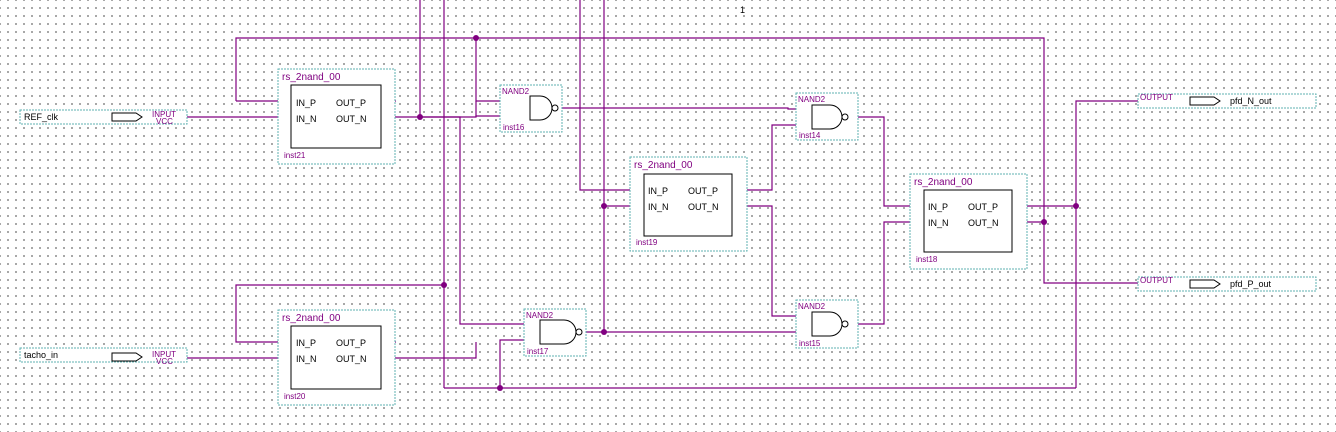 The width and height of the screenshot is (1336, 432). What do you see at coordinates (1227, 101) in the screenshot?
I see `output-pin-pfd-n-out: OUTPUT pfd_N_out` at bounding box center [1227, 101].